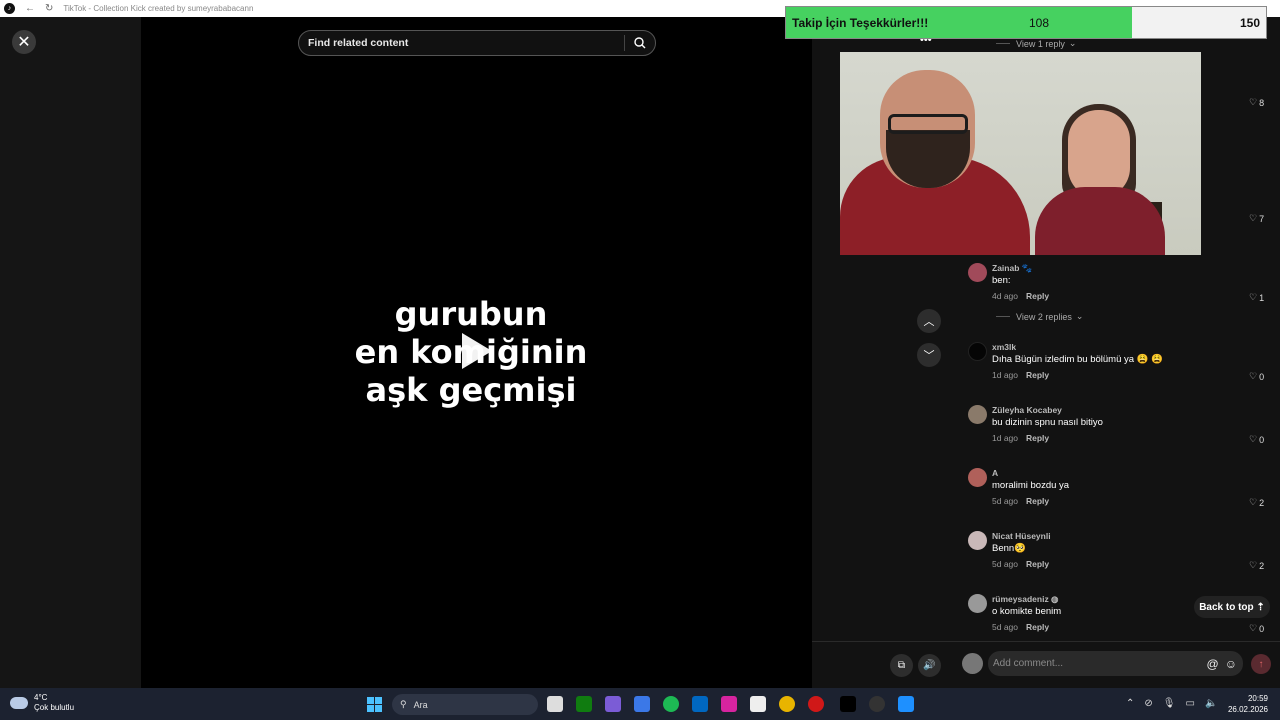  What do you see at coordinates (1232, 607) in the screenshot?
I see `back-to-top-button: Back to top ⇡` at bounding box center [1232, 607].